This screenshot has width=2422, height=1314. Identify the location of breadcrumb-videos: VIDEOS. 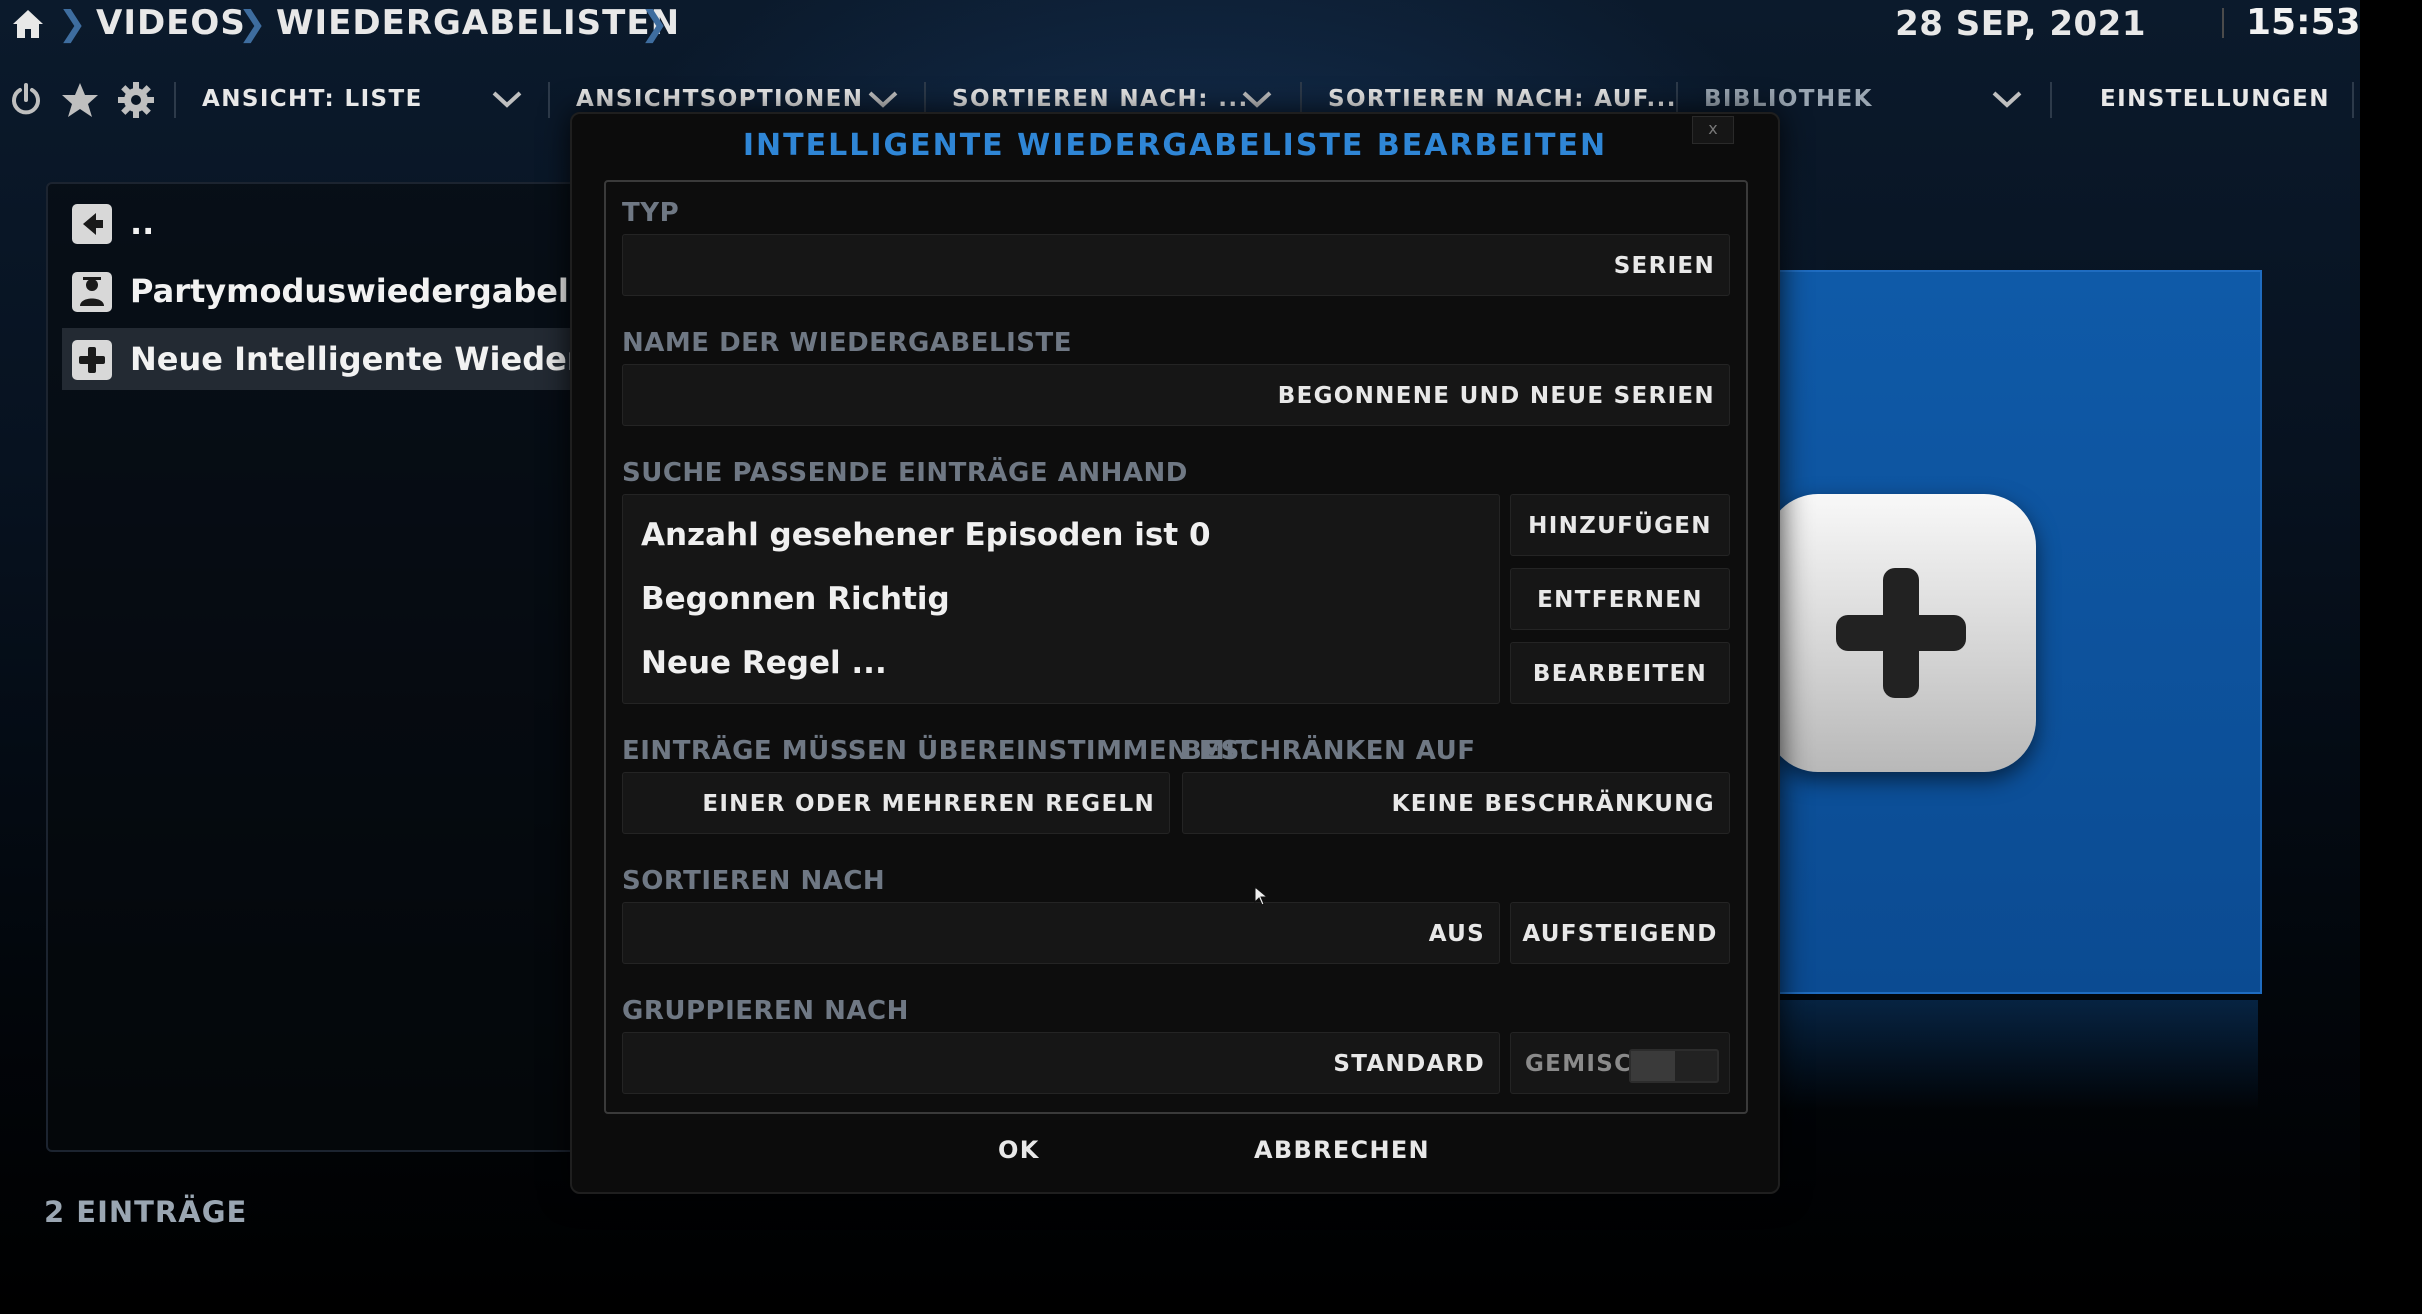
(171, 23).